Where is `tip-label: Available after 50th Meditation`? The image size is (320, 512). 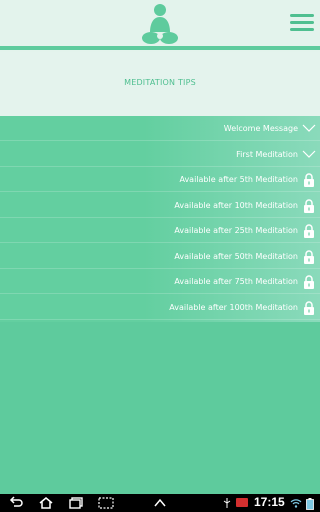 tip-label: Available after 50th Meditation is located at coordinates (236, 256).